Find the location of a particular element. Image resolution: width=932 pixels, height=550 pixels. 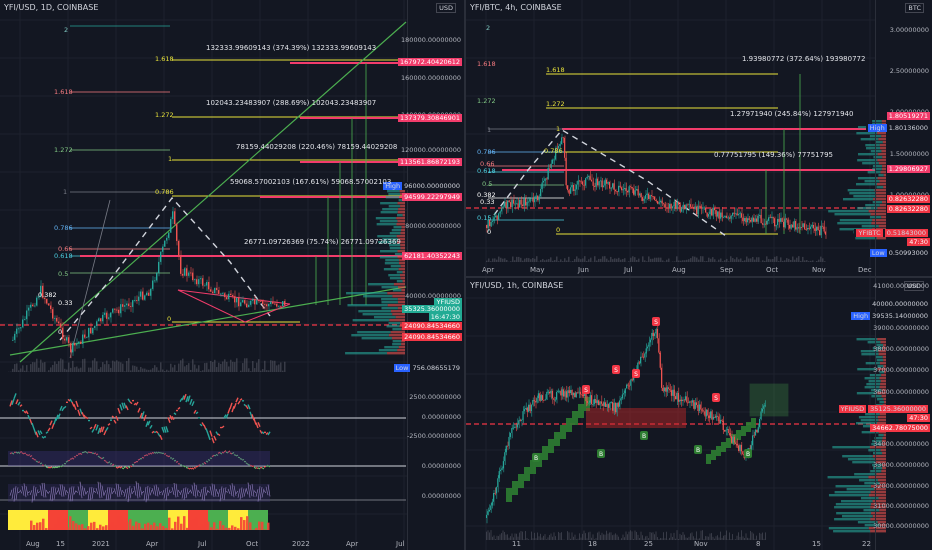

osc-ylabel: 2500.00000000 is located at coordinates (435, 397).